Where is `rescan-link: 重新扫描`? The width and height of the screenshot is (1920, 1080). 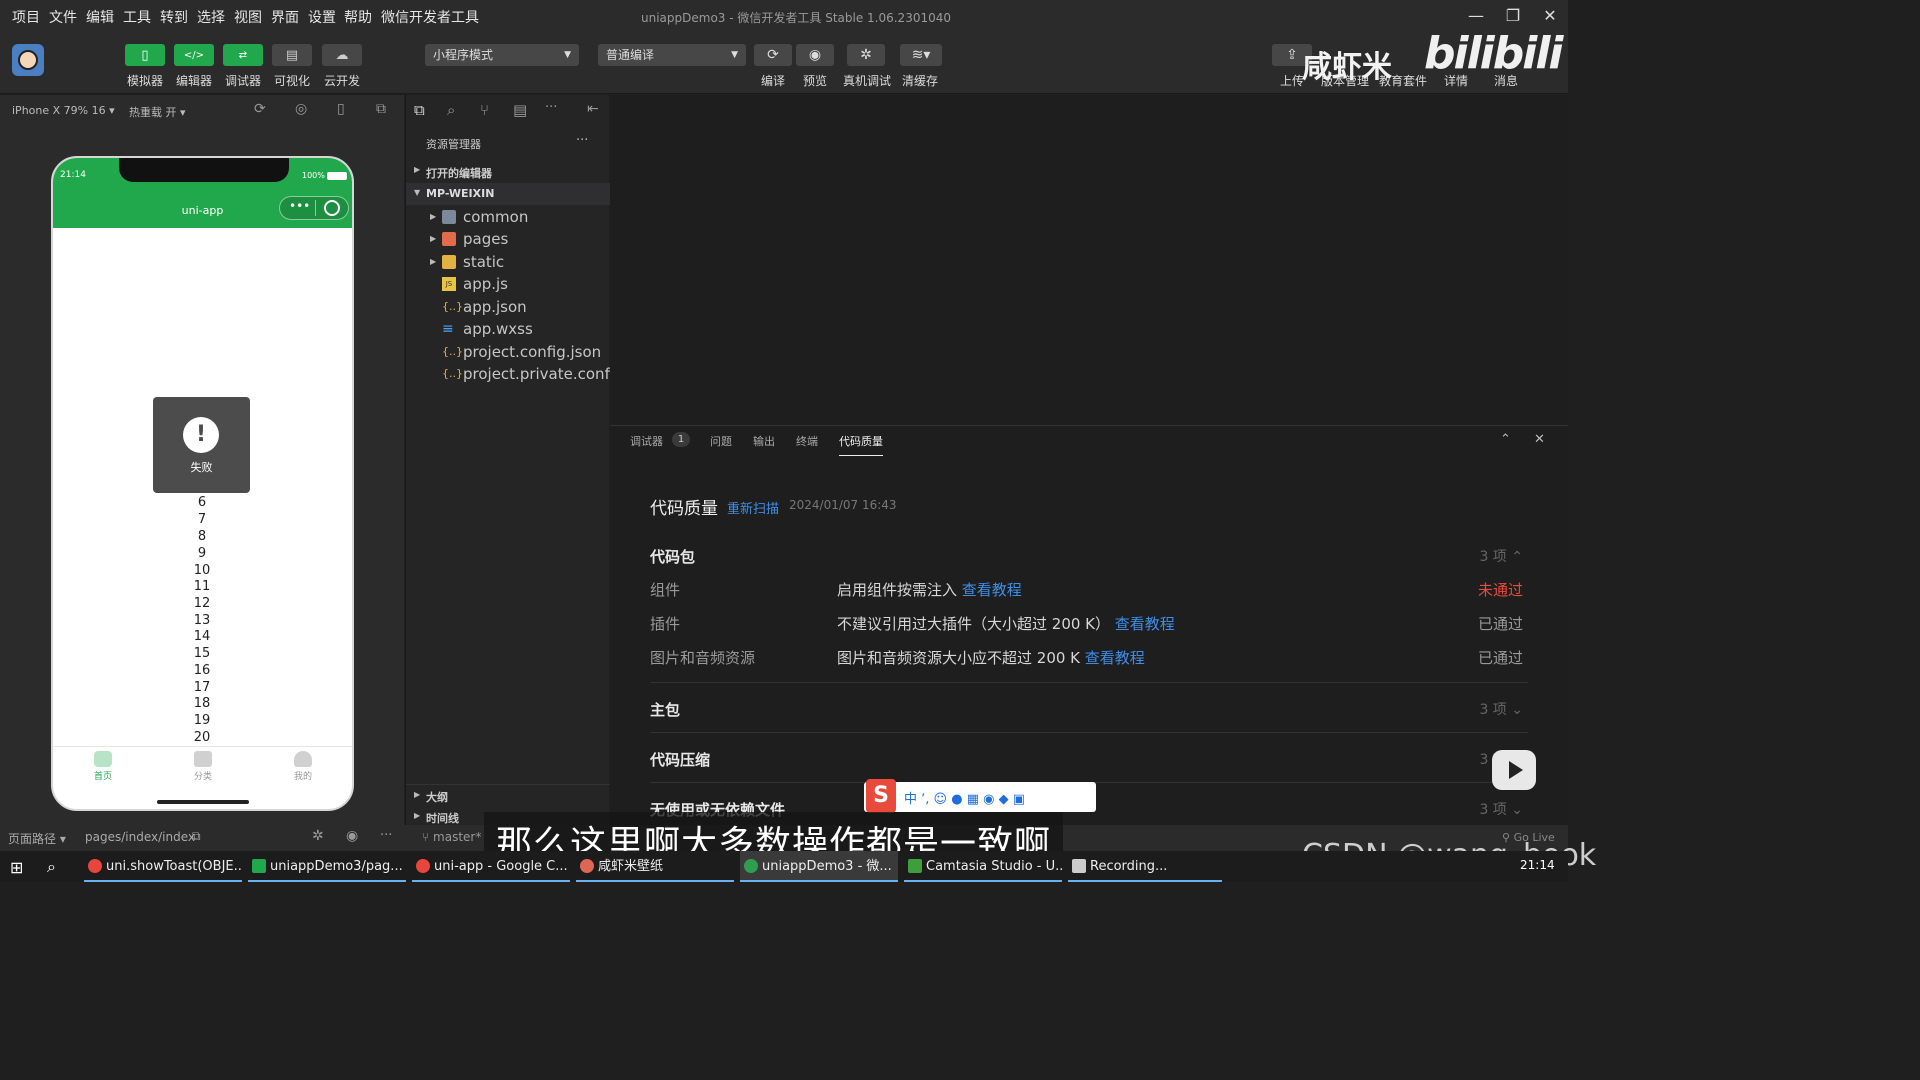 rescan-link: 重新扫描 is located at coordinates (753, 507).